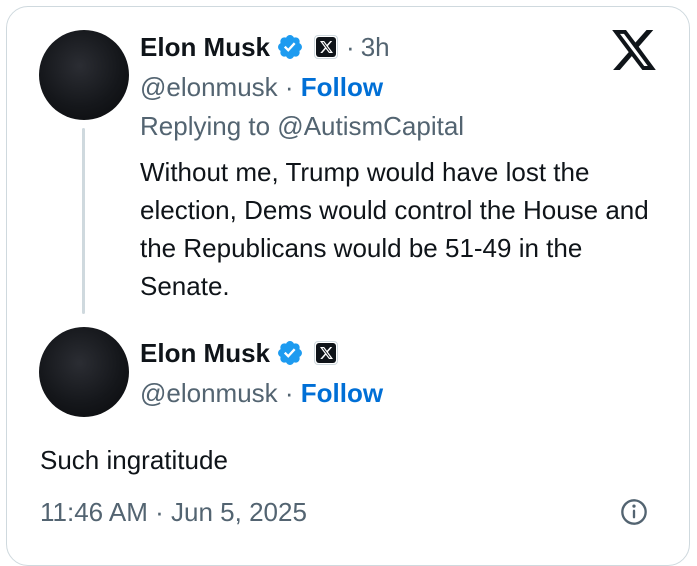 The width and height of the screenshot is (697, 566). Describe the element at coordinates (302, 126) in the screenshot. I see `replying-to-label: Replying to @AutismCapital` at that location.